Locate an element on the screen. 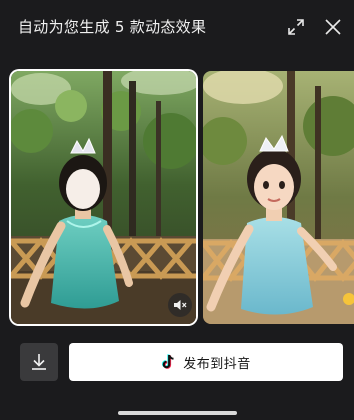 The image size is (354, 420). publish-to-douyin-button: 发布到抖音 is located at coordinates (206, 362).